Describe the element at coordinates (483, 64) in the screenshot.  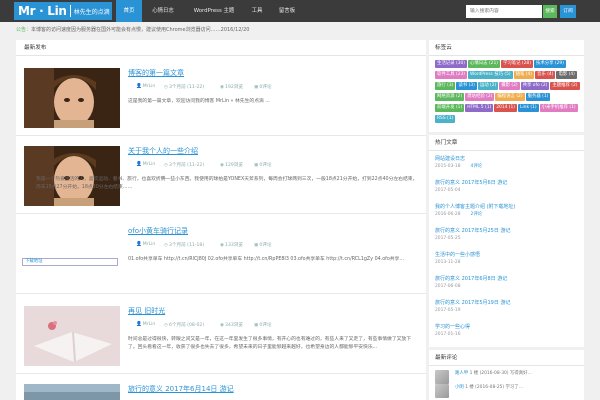
I see `tag-link: 心情日志 (21)` at that location.